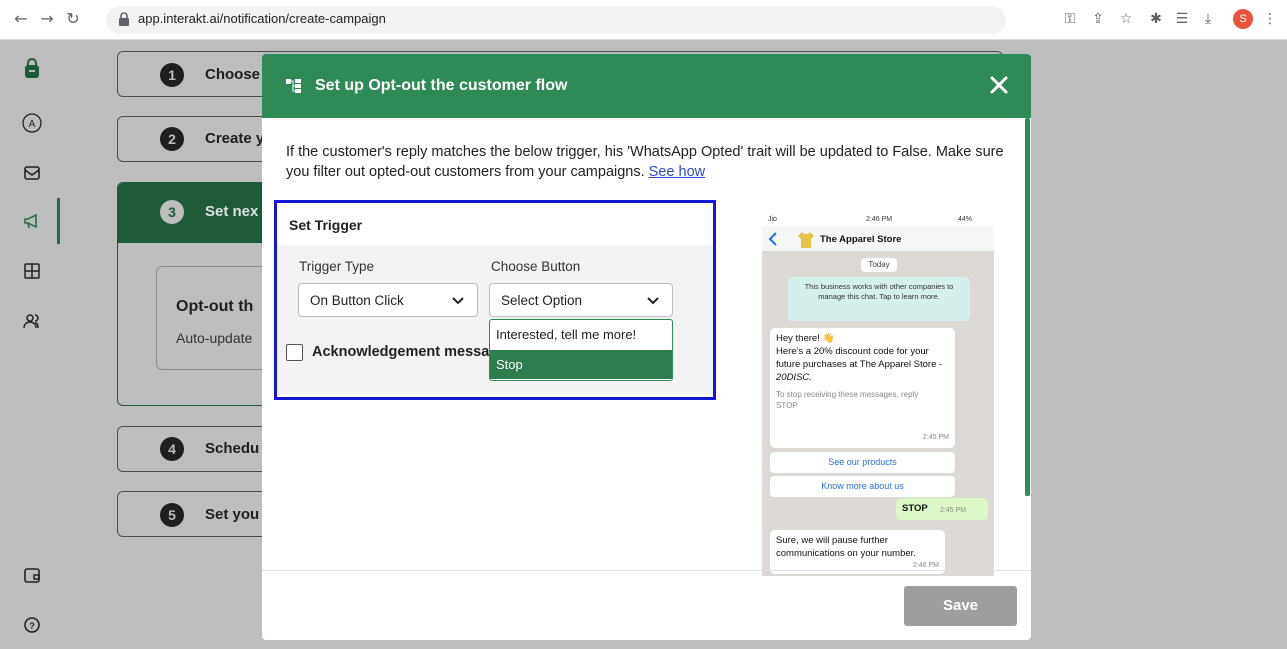 The width and height of the screenshot is (1287, 649). I want to click on msg1-time: 2:45 PM, so click(935, 437).